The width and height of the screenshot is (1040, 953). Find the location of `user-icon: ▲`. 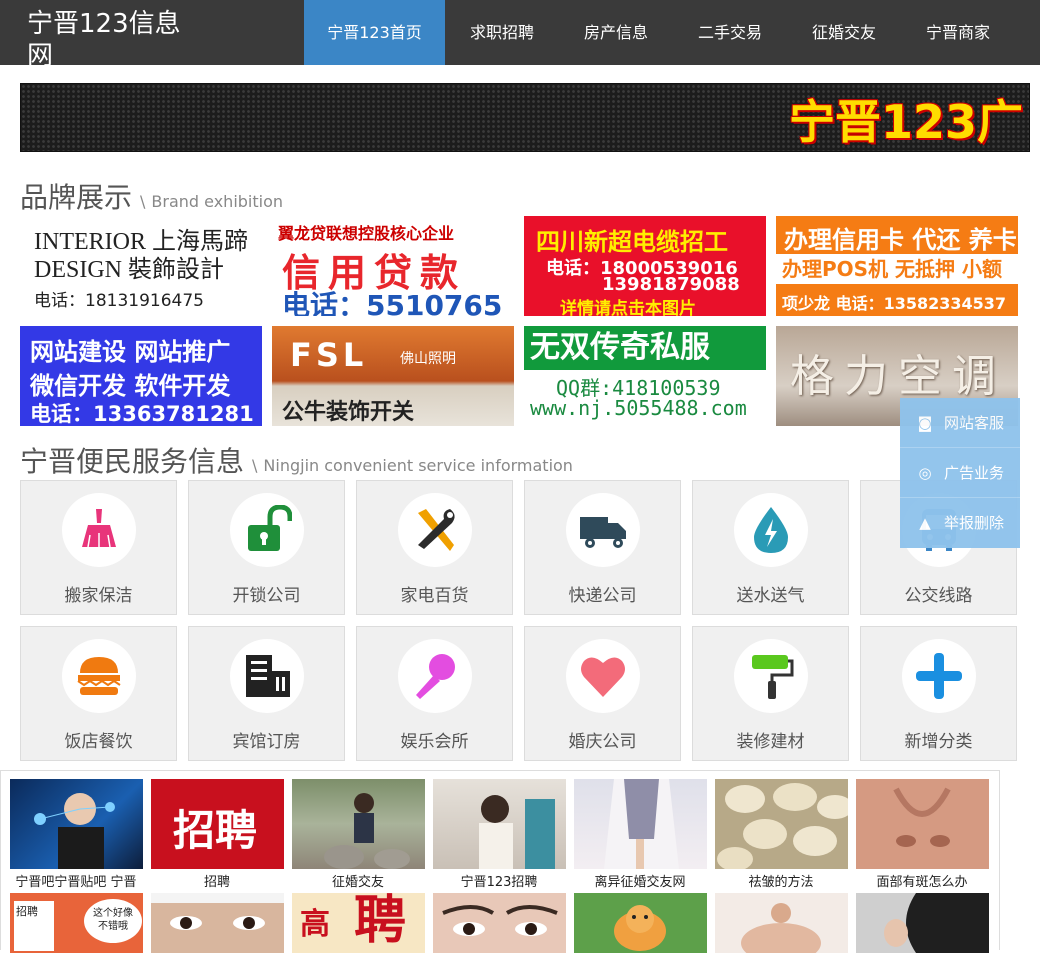

user-icon: ▲ is located at coordinates (925, 523).